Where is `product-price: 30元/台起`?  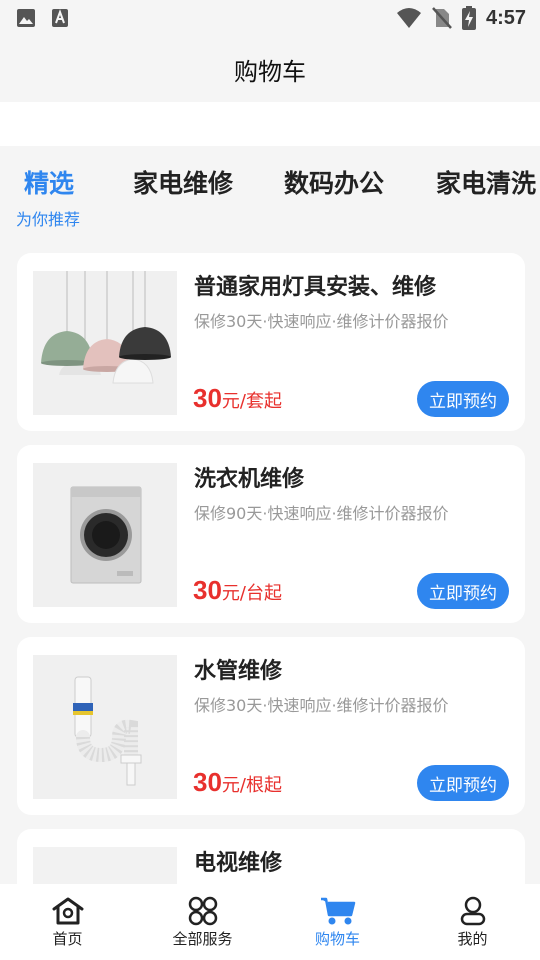 product-price: 30元/台起 is located at coordinates (237, 590).